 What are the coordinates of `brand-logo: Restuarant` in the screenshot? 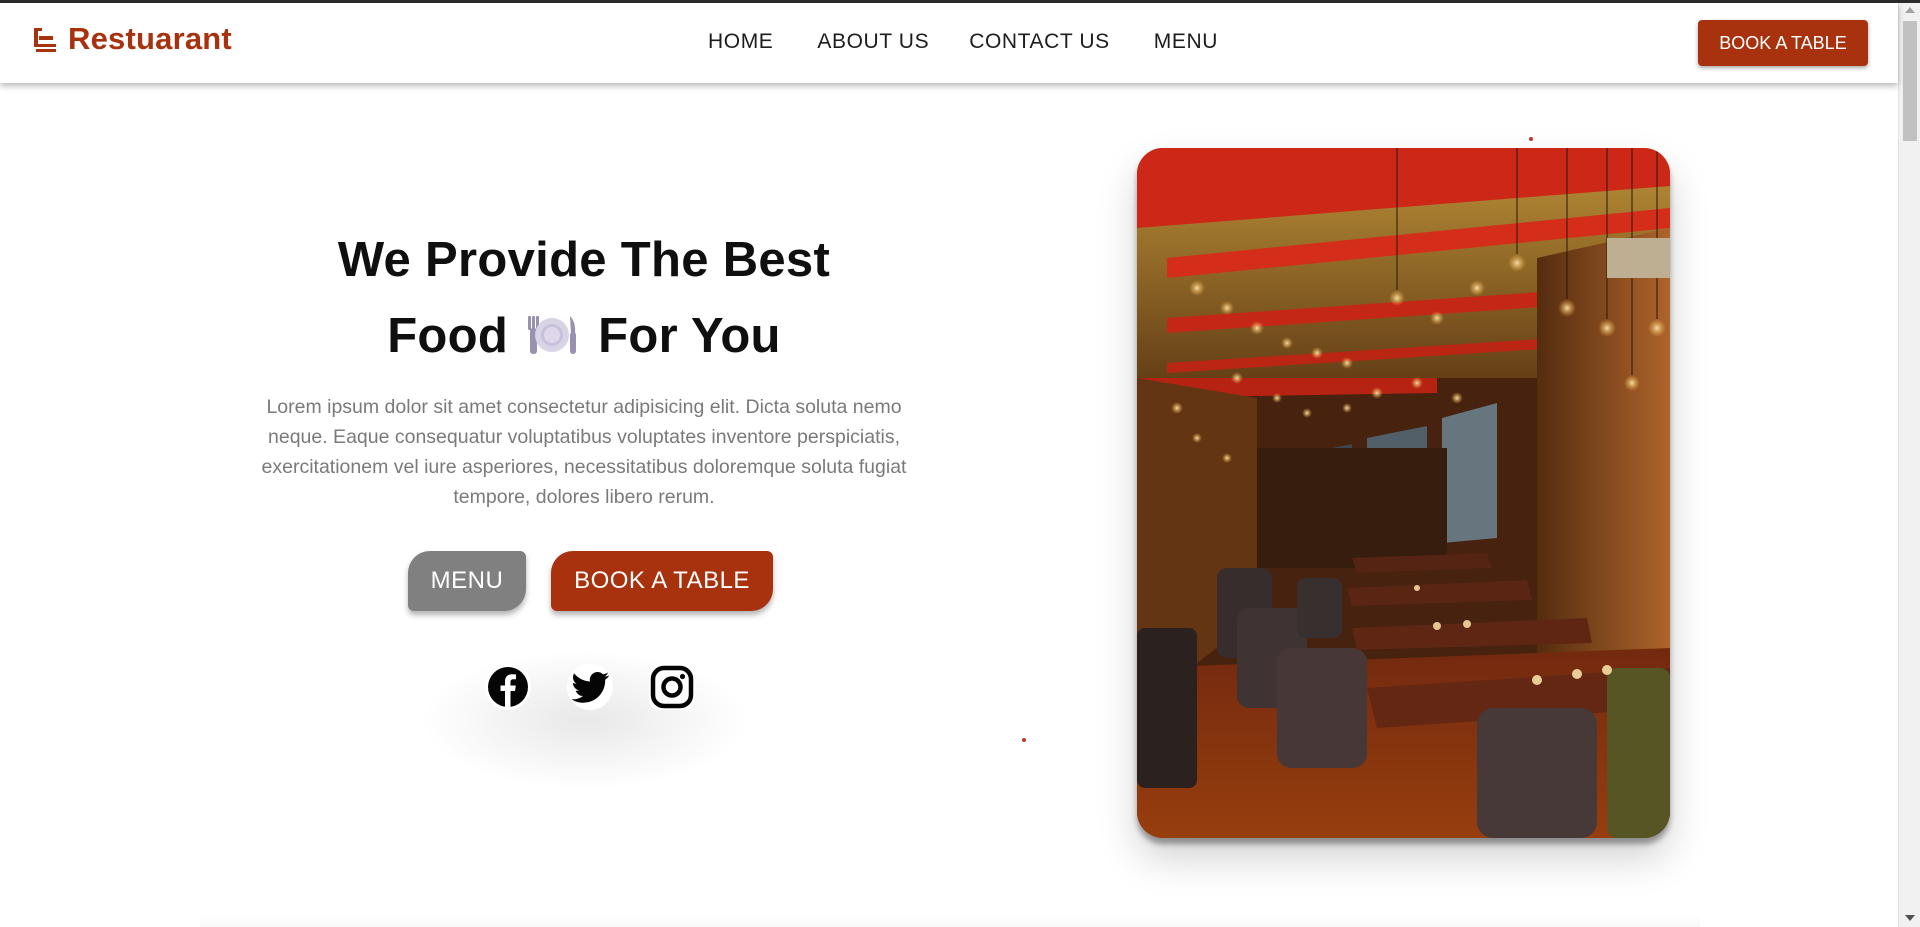 It's located at (132, 39).